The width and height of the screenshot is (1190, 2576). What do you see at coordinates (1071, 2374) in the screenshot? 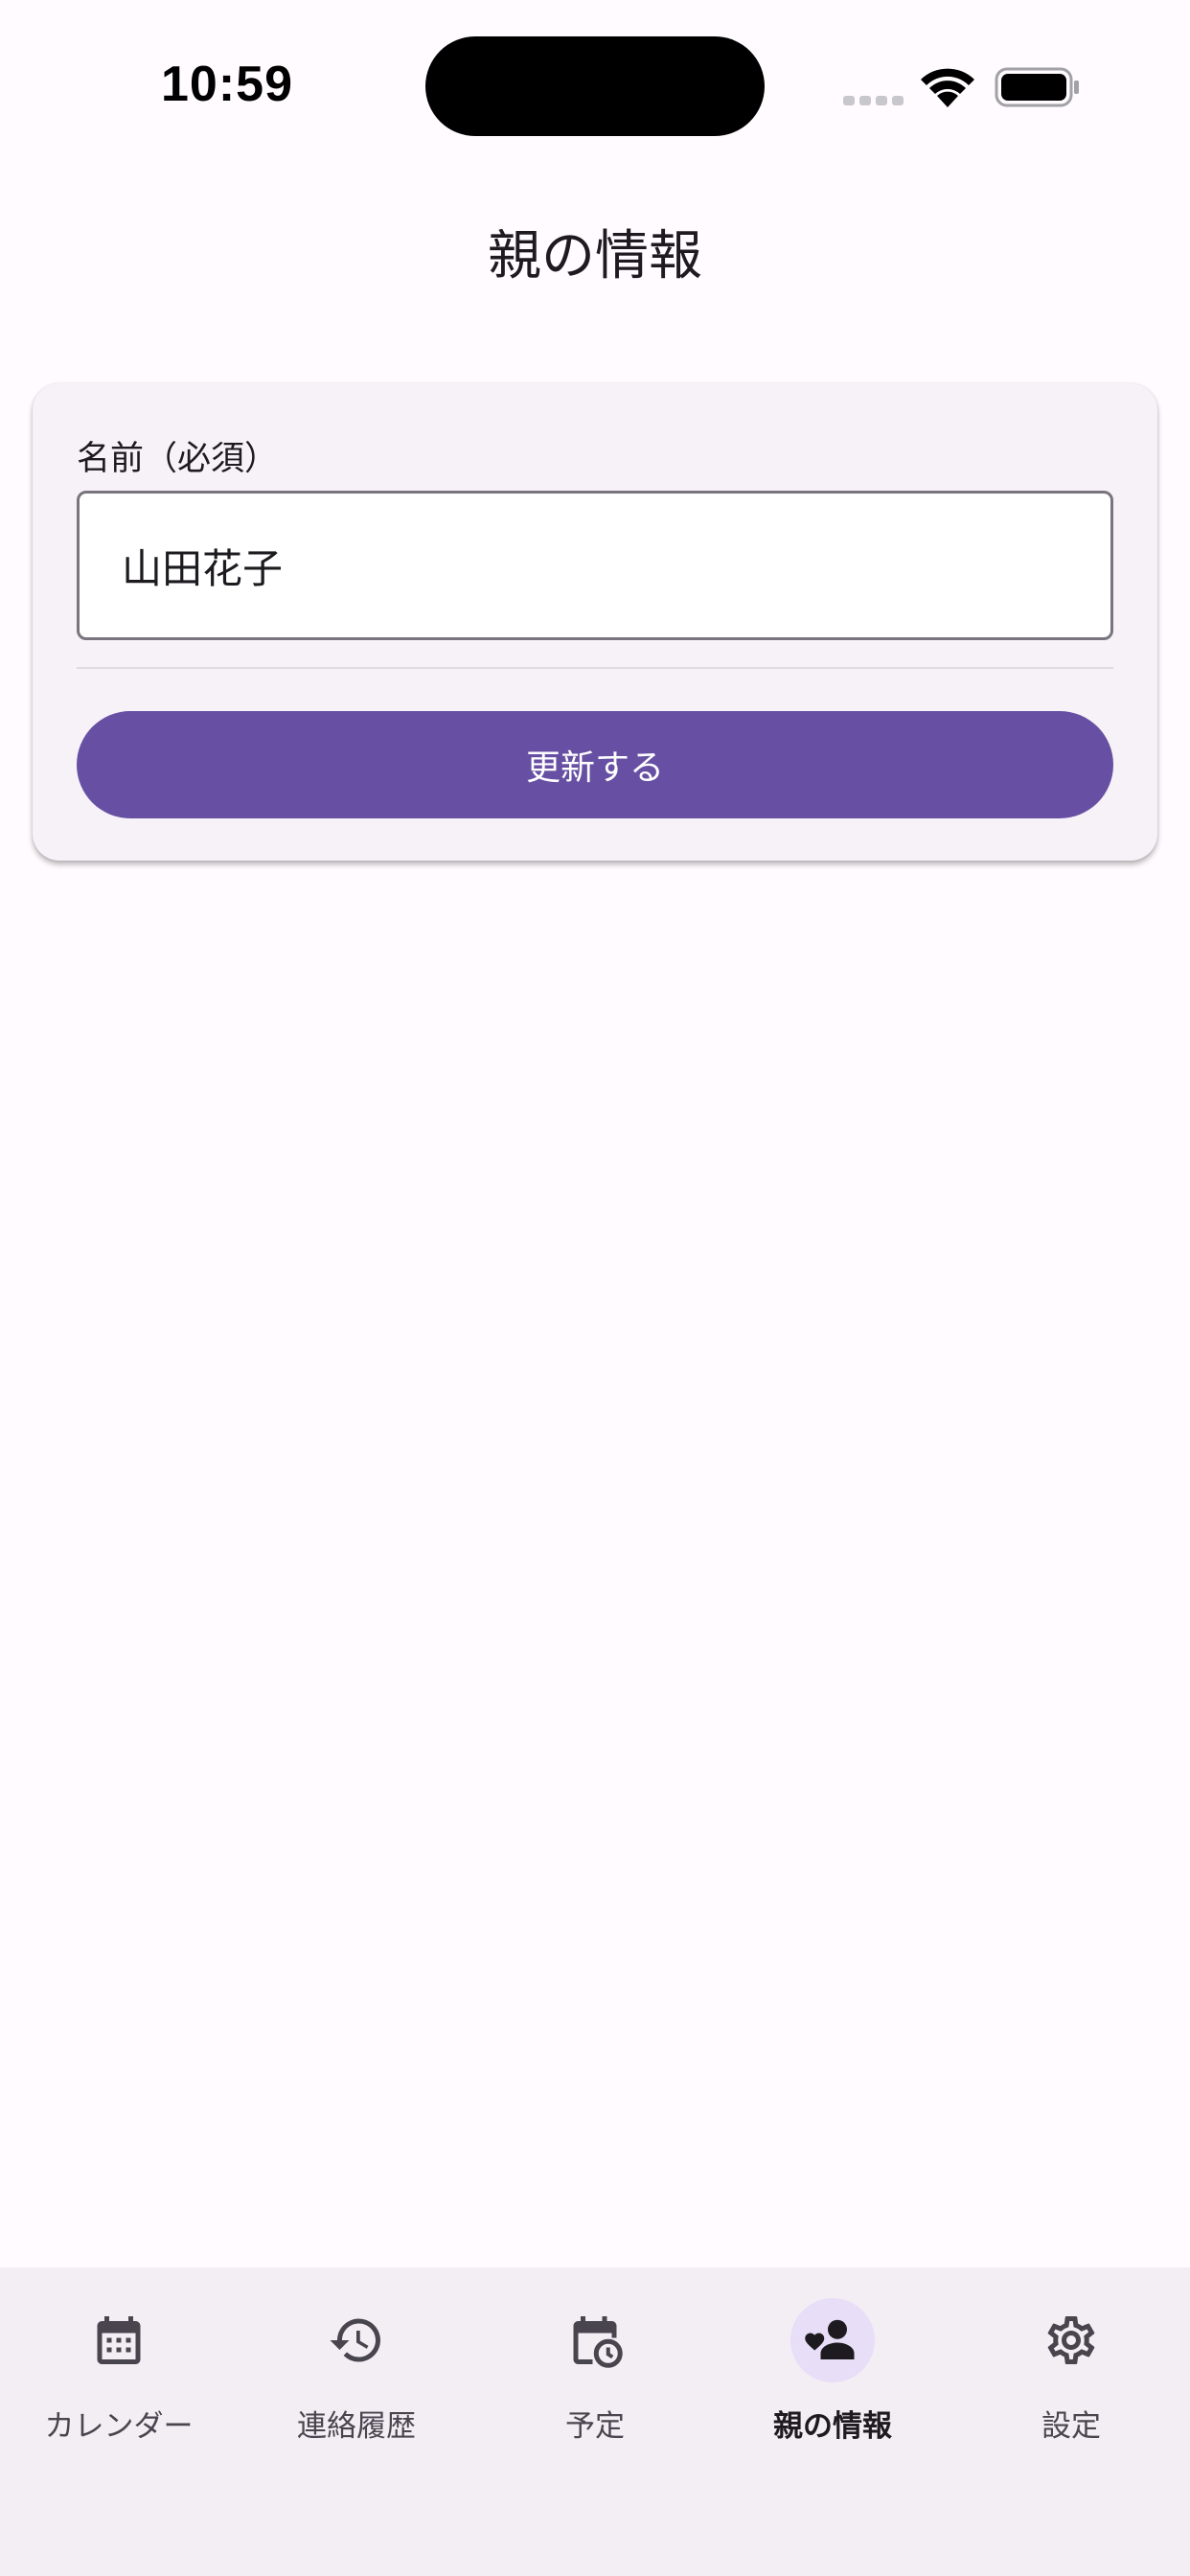
I see `nav-item-settings: 設定` at bounding box center [1071, 2374].